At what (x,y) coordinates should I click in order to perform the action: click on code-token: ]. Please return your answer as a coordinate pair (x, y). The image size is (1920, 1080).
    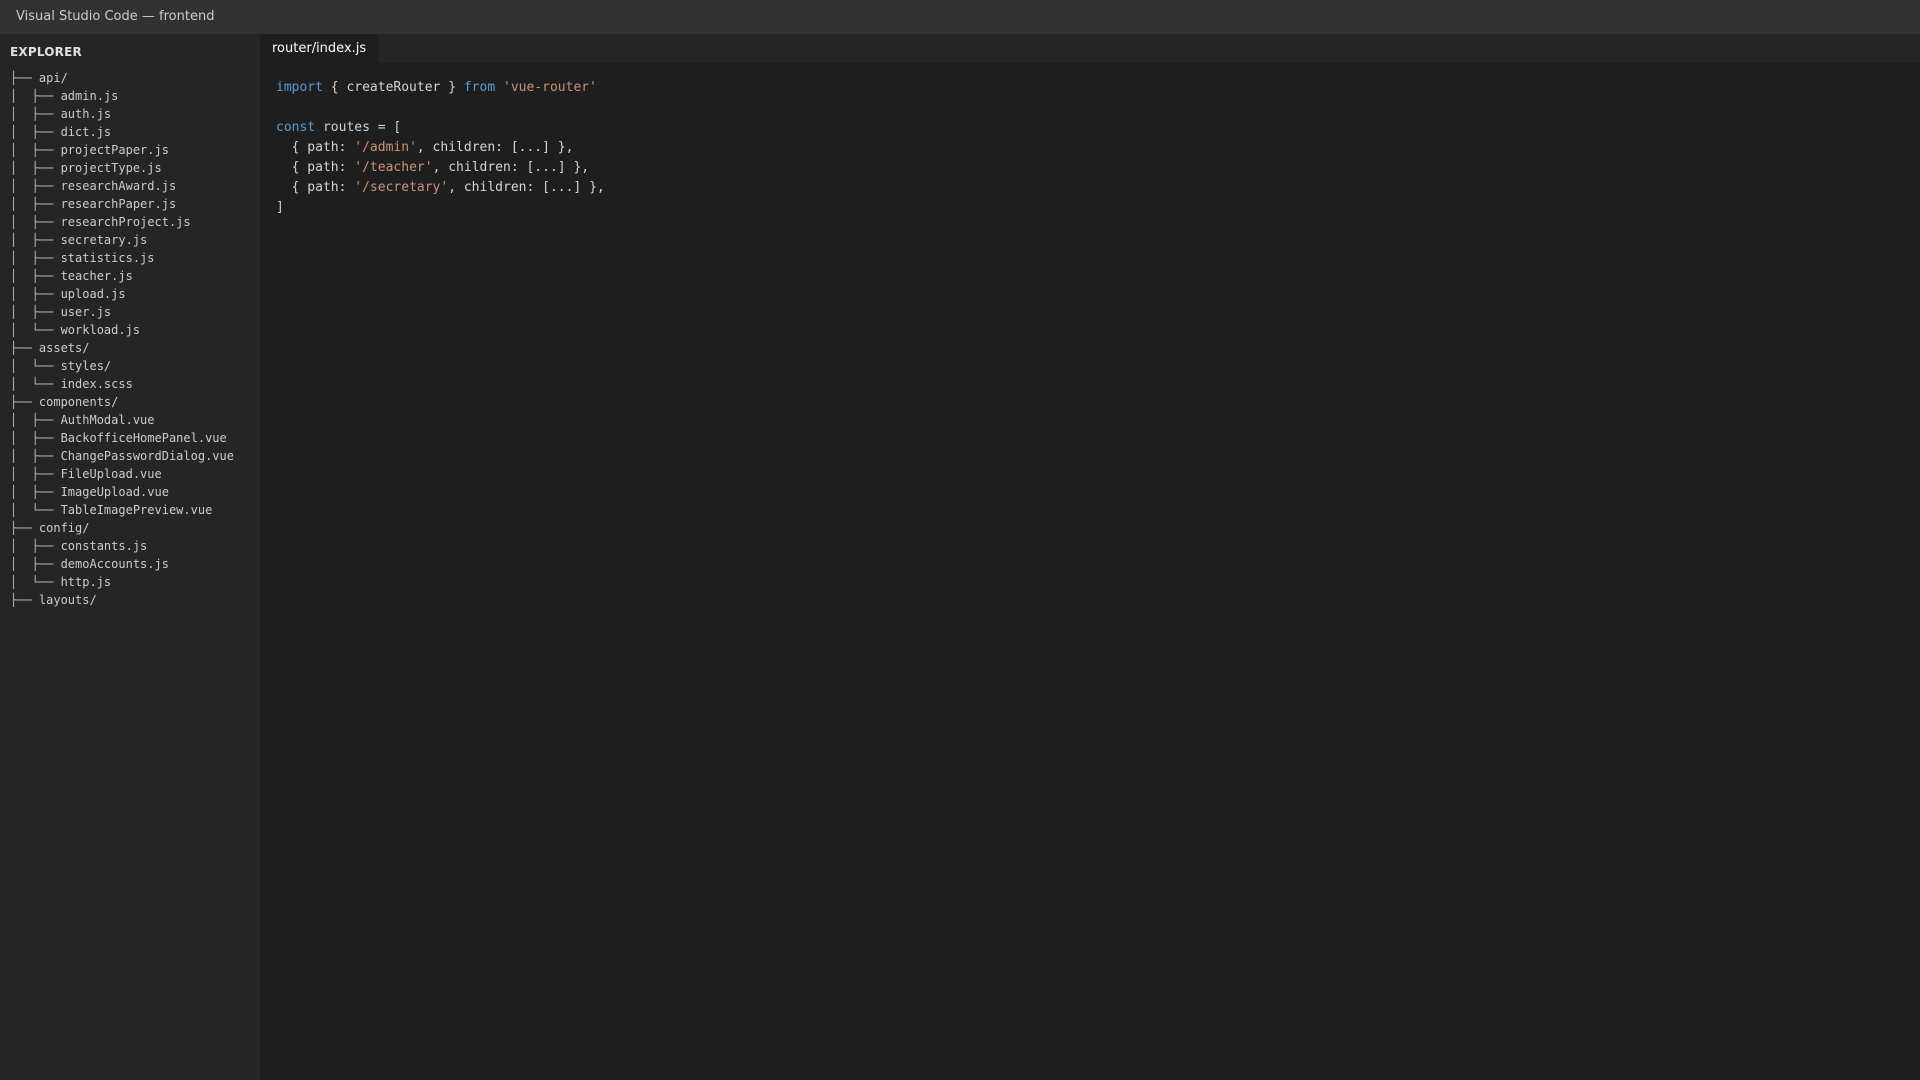
    Looking at the image, I should click on (280, 207).